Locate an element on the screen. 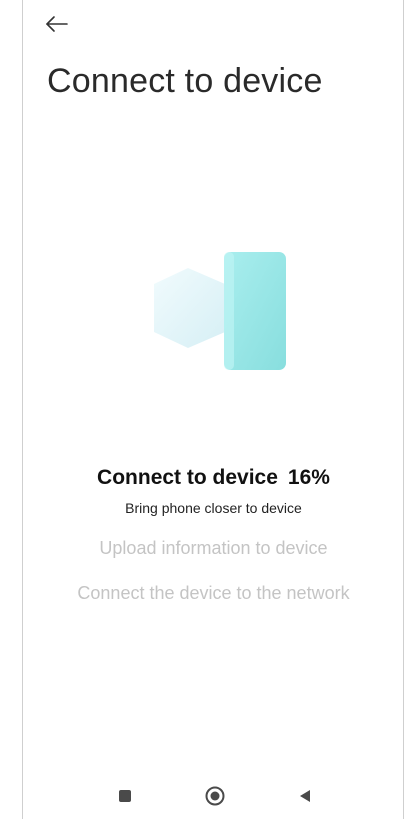 The image size is (409, 819). active-step-hint: Bring phone closer to device is located at coordinates (213, 508).